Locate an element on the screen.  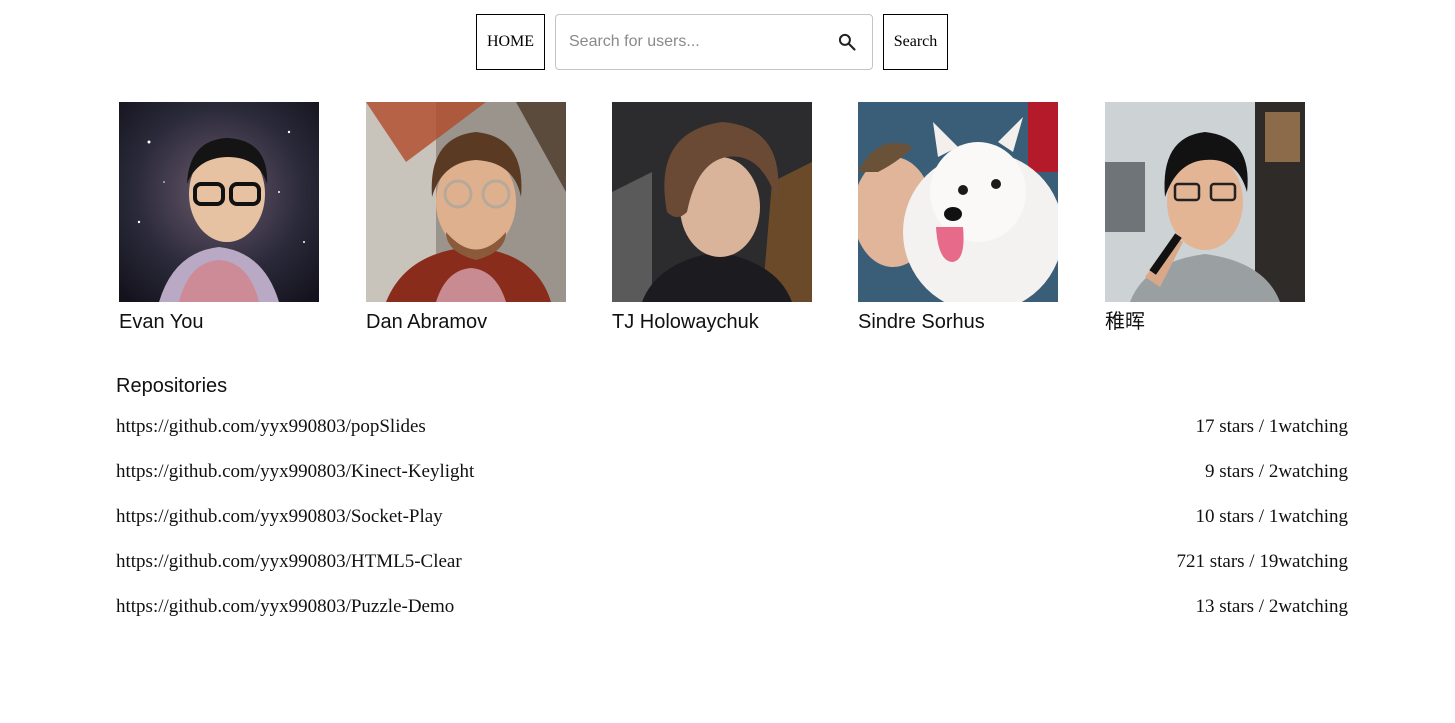
repo-stats: 721 stars / 19watching is located at coordinates (1262, 561).